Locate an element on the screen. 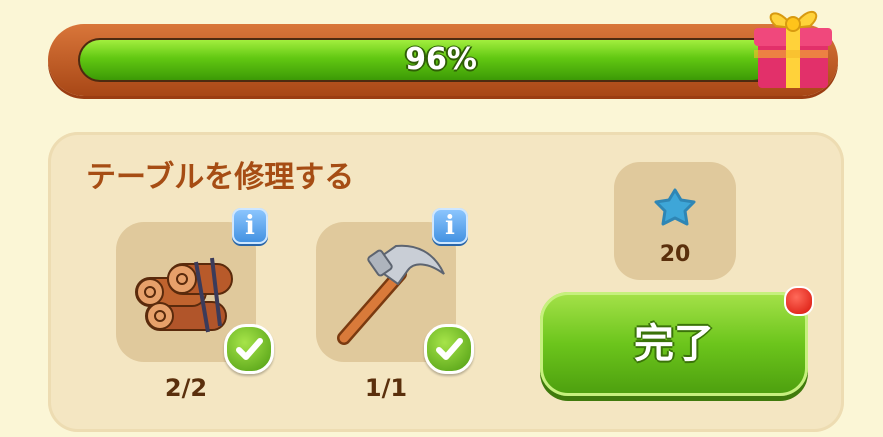 The width and height of the screenshot is (883, 437). reward-amount: 20 is located at coordinates (675, 254).